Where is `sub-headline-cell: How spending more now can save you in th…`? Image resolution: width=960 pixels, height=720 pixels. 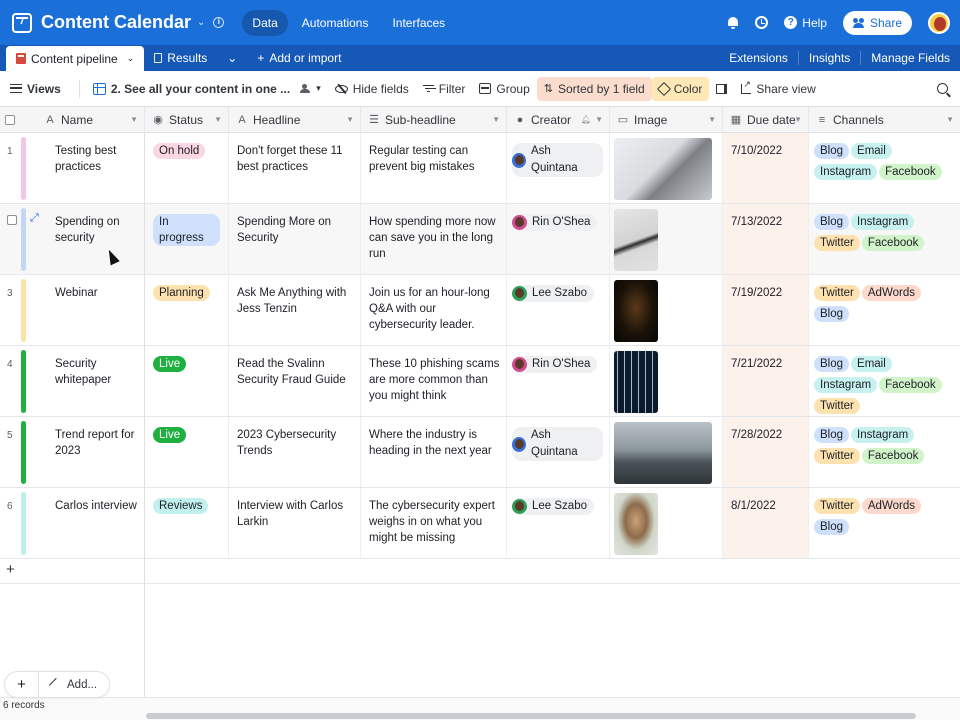
sub-headline-cell: How spending more now can save you in th… is located at coordinates (434, 239).